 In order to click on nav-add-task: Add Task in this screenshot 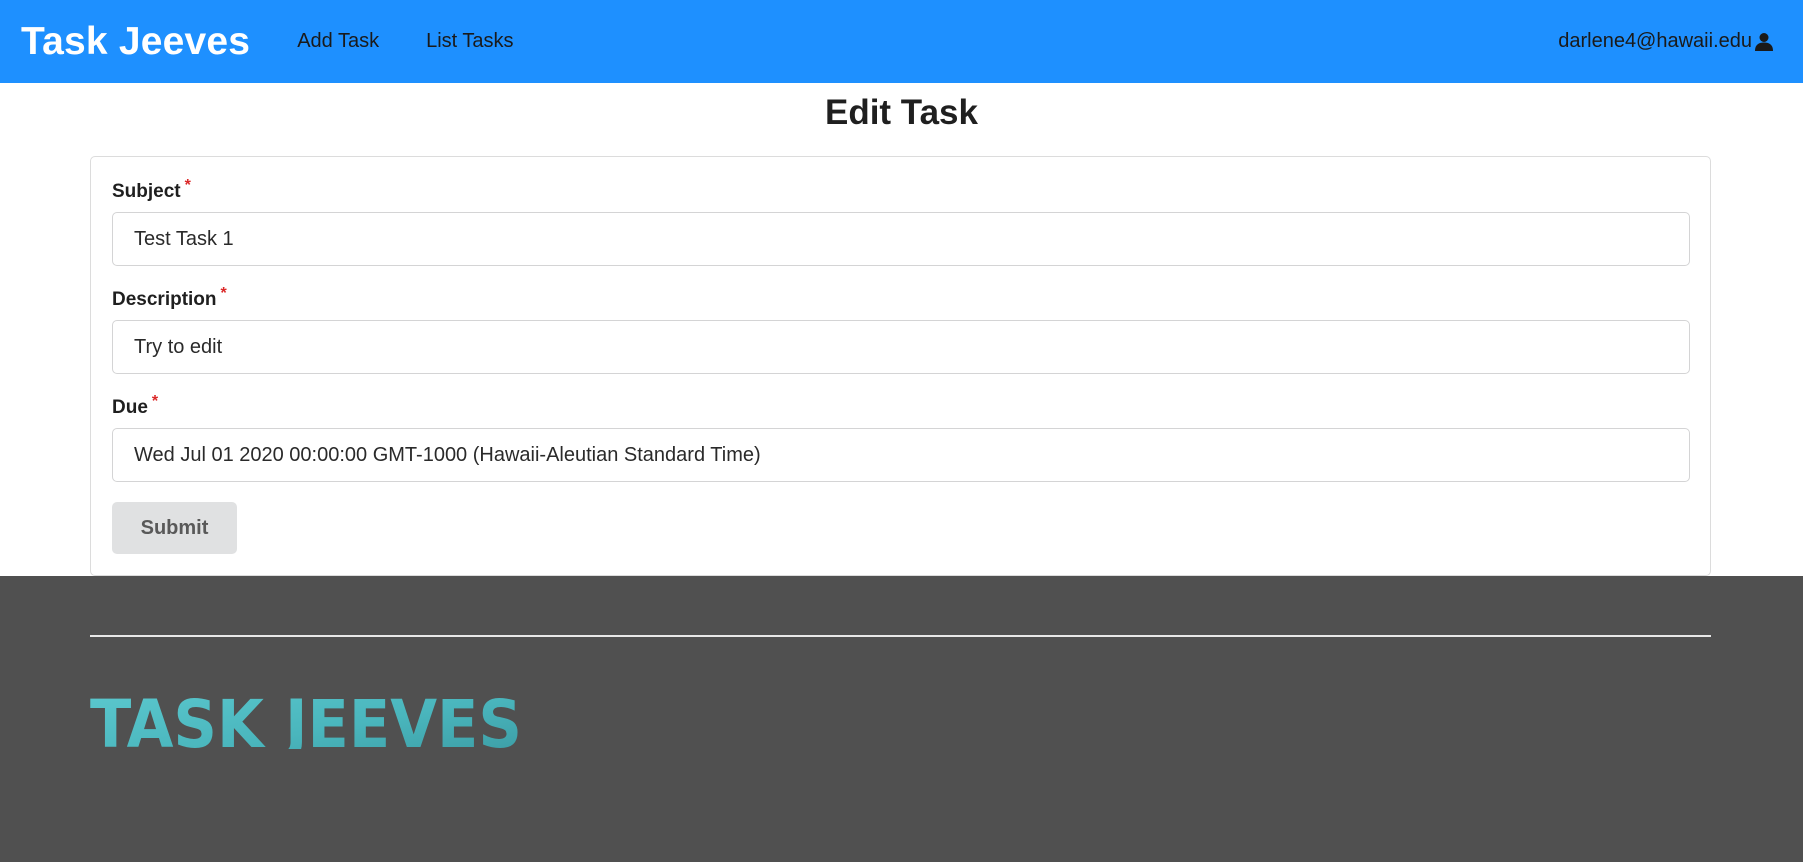, I will do `click(338, 41)`.